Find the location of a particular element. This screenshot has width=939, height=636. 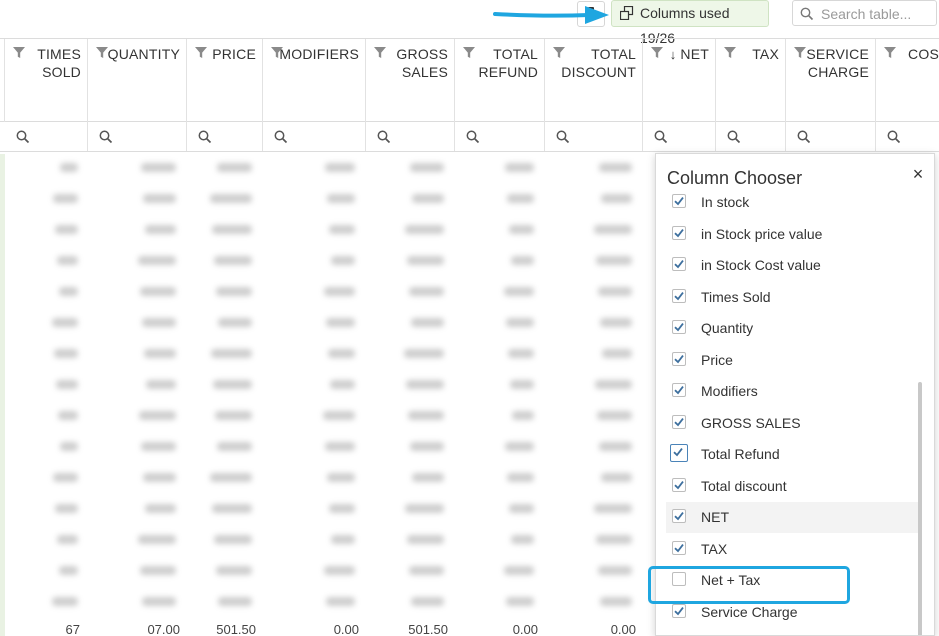

column-header-total-refund: TOTAL REFUND is located at coordinates (500, 80).